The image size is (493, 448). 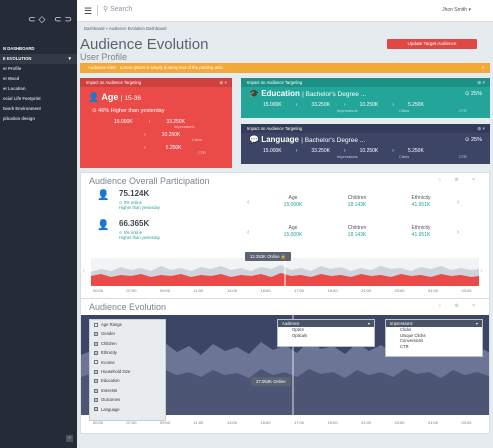 What do you see at coordinates (433, 290) in the screenshot?
I see `time-tick-label: 01:00` at bounding box center [433, 290].